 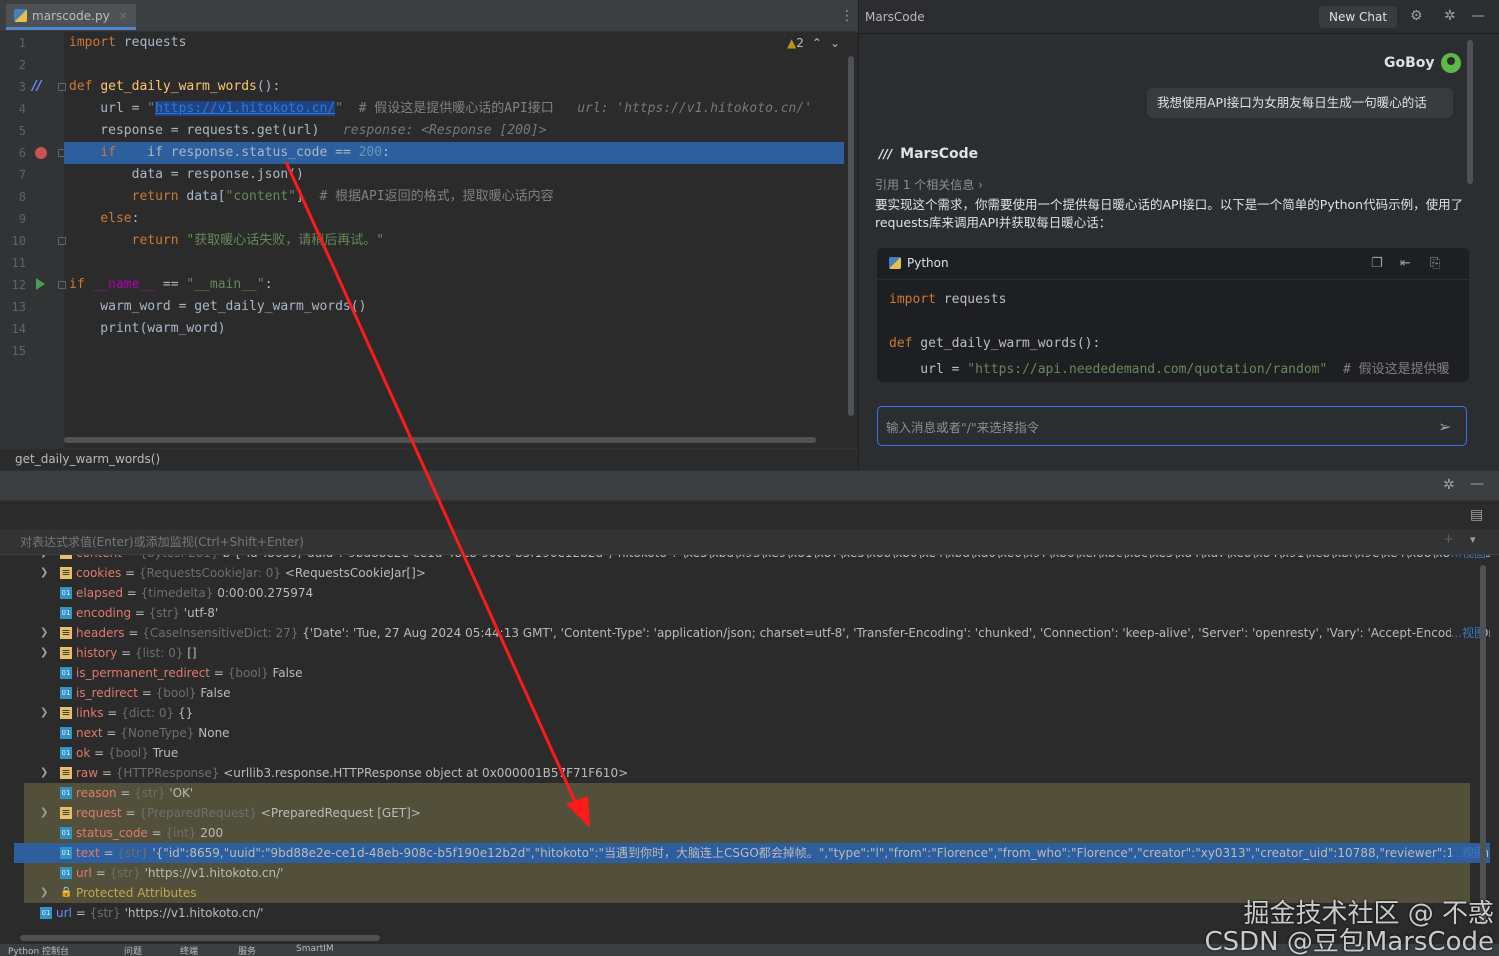 What do you see at coordinates (1151, 427) in the screenshot?
I see `chat-input` at bounding box center [1151, 427].